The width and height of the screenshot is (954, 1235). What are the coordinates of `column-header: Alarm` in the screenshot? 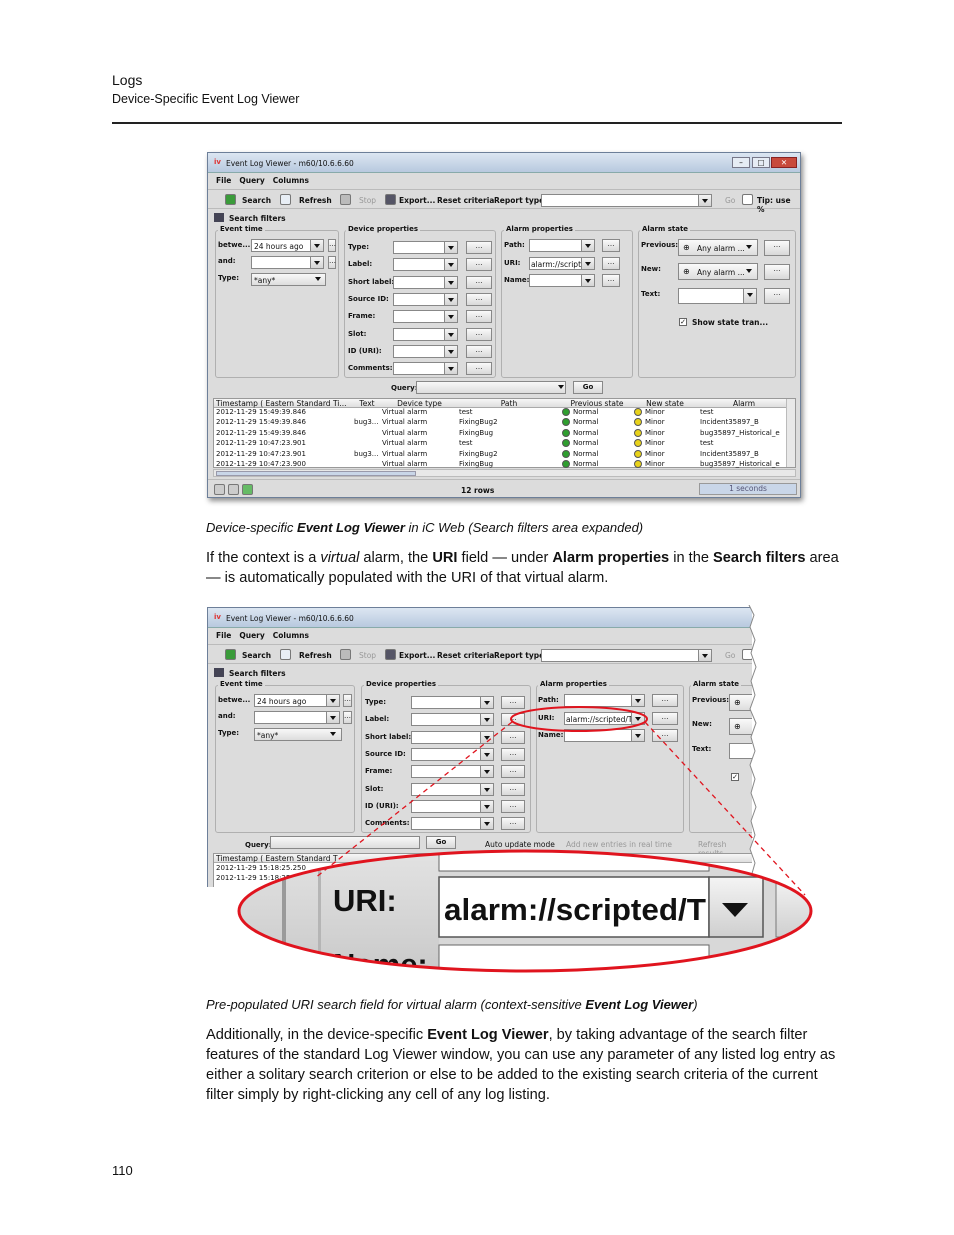 It's located at (744, 403).